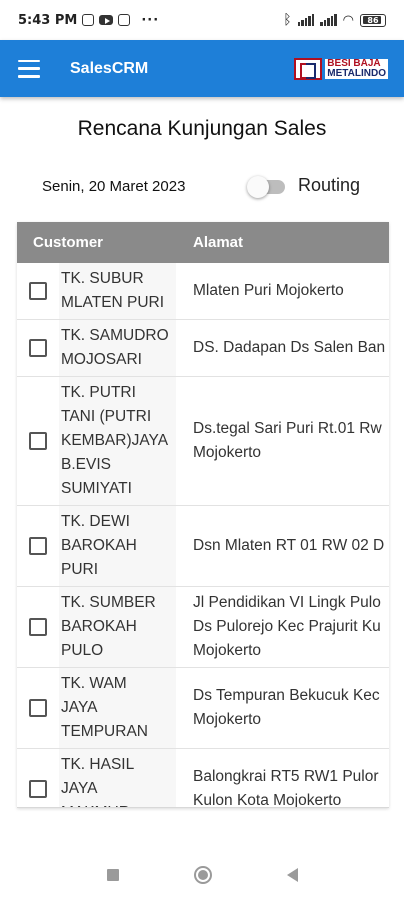  What do you see at coordinates (202, 128) in the screenshot?
I see `page-title: Rencana Kunjungan Sales` at bounding box center [202, 128].